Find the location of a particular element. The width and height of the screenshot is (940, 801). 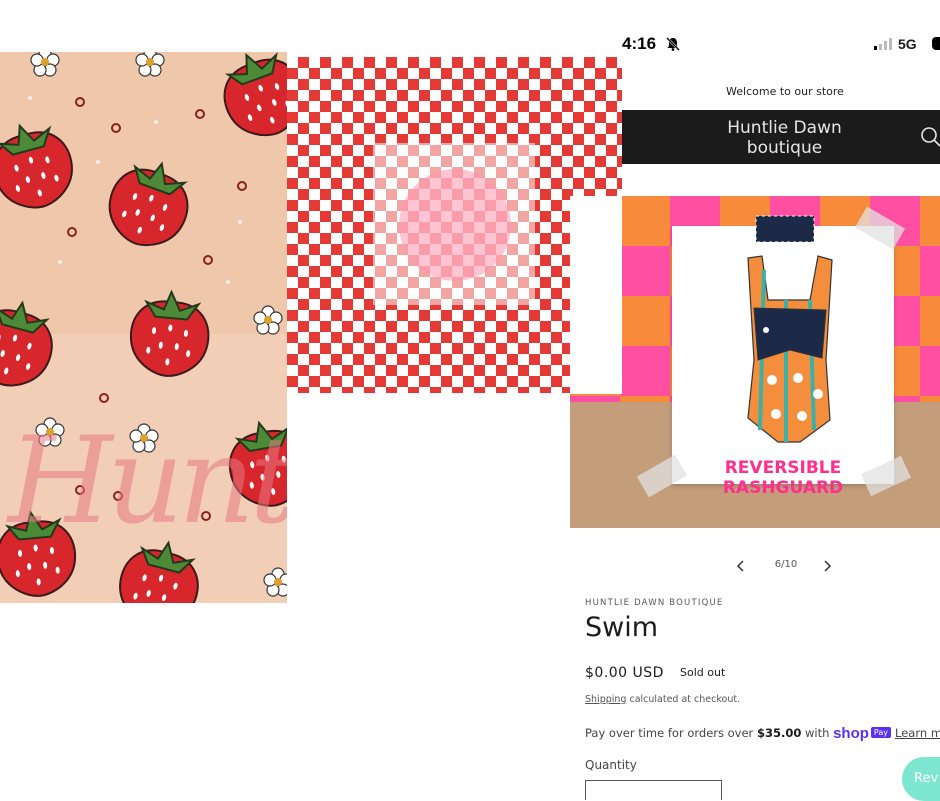

status-time: 4:16 is located at coordinates (639, 43).